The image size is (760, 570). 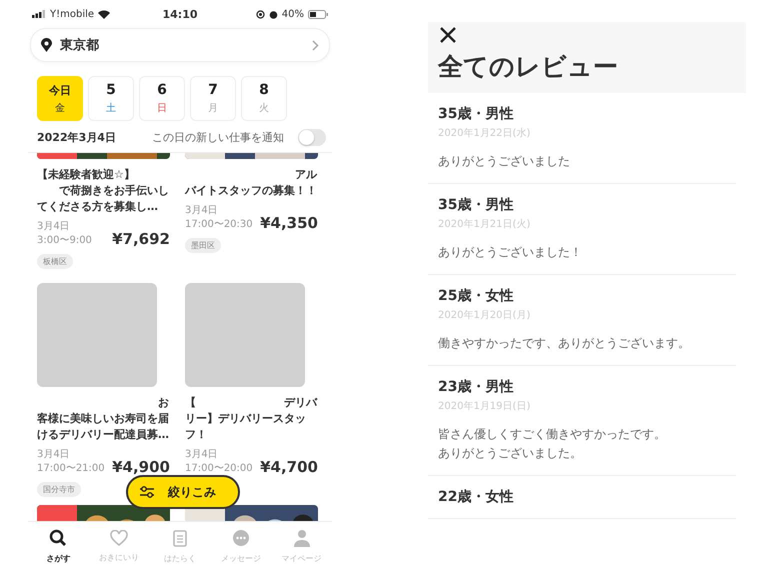 I want to click on notify-toggle, so click(x=312, y=137).